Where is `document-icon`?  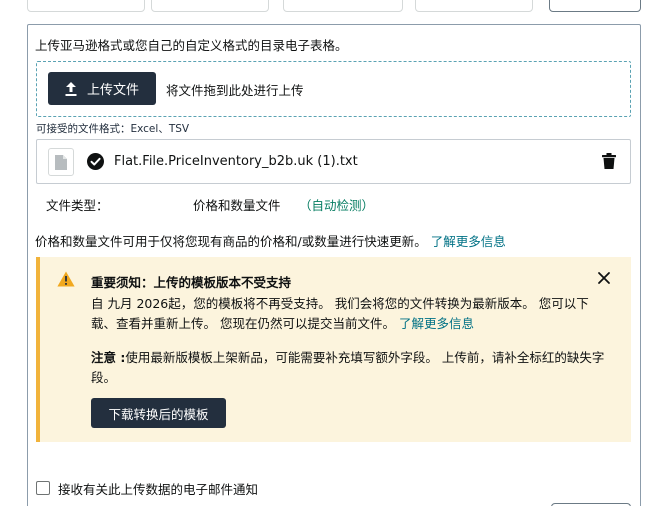
document-icon is located at coordinates (61, 162).